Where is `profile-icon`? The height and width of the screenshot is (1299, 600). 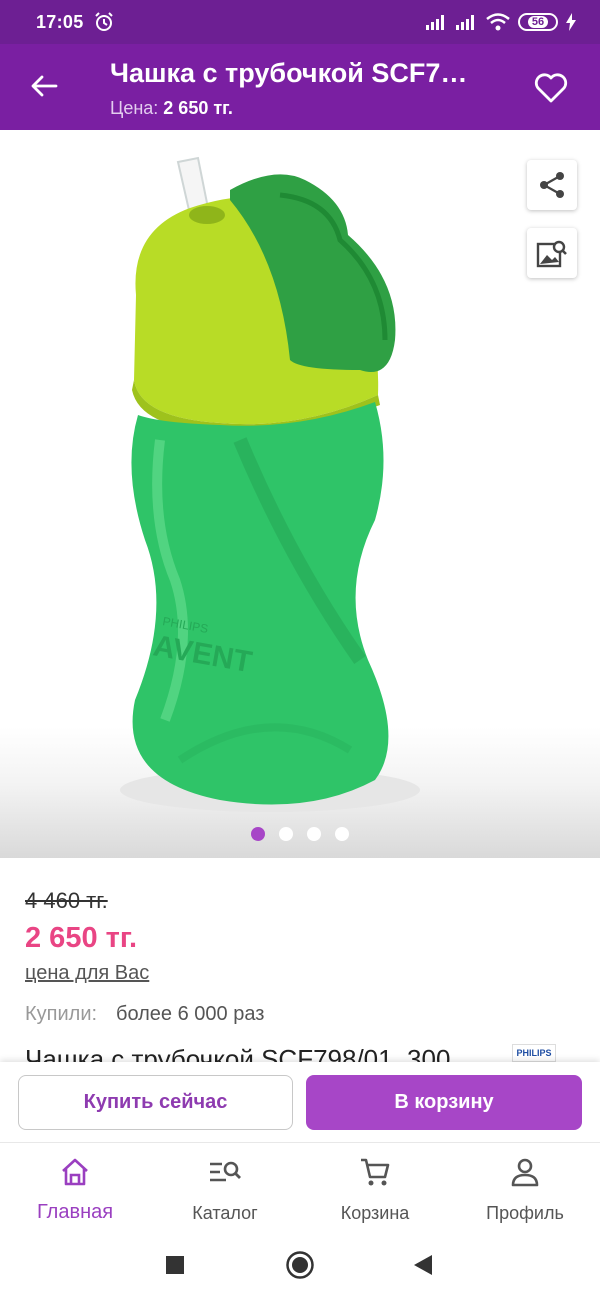 profile-icon is located at coordinates (525, 1172).